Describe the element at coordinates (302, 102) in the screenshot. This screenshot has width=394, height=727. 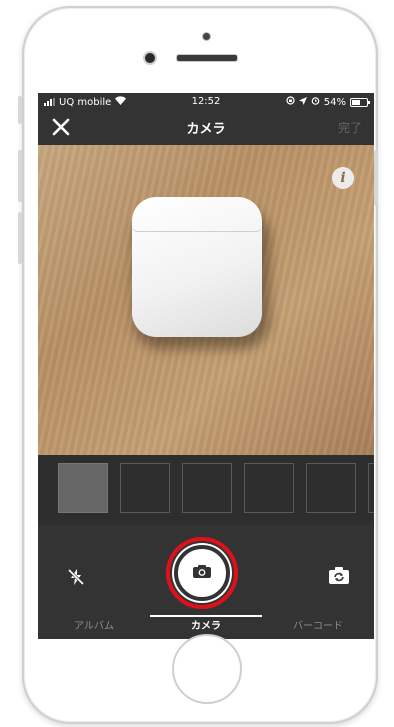
I see `location-icon` at that location.